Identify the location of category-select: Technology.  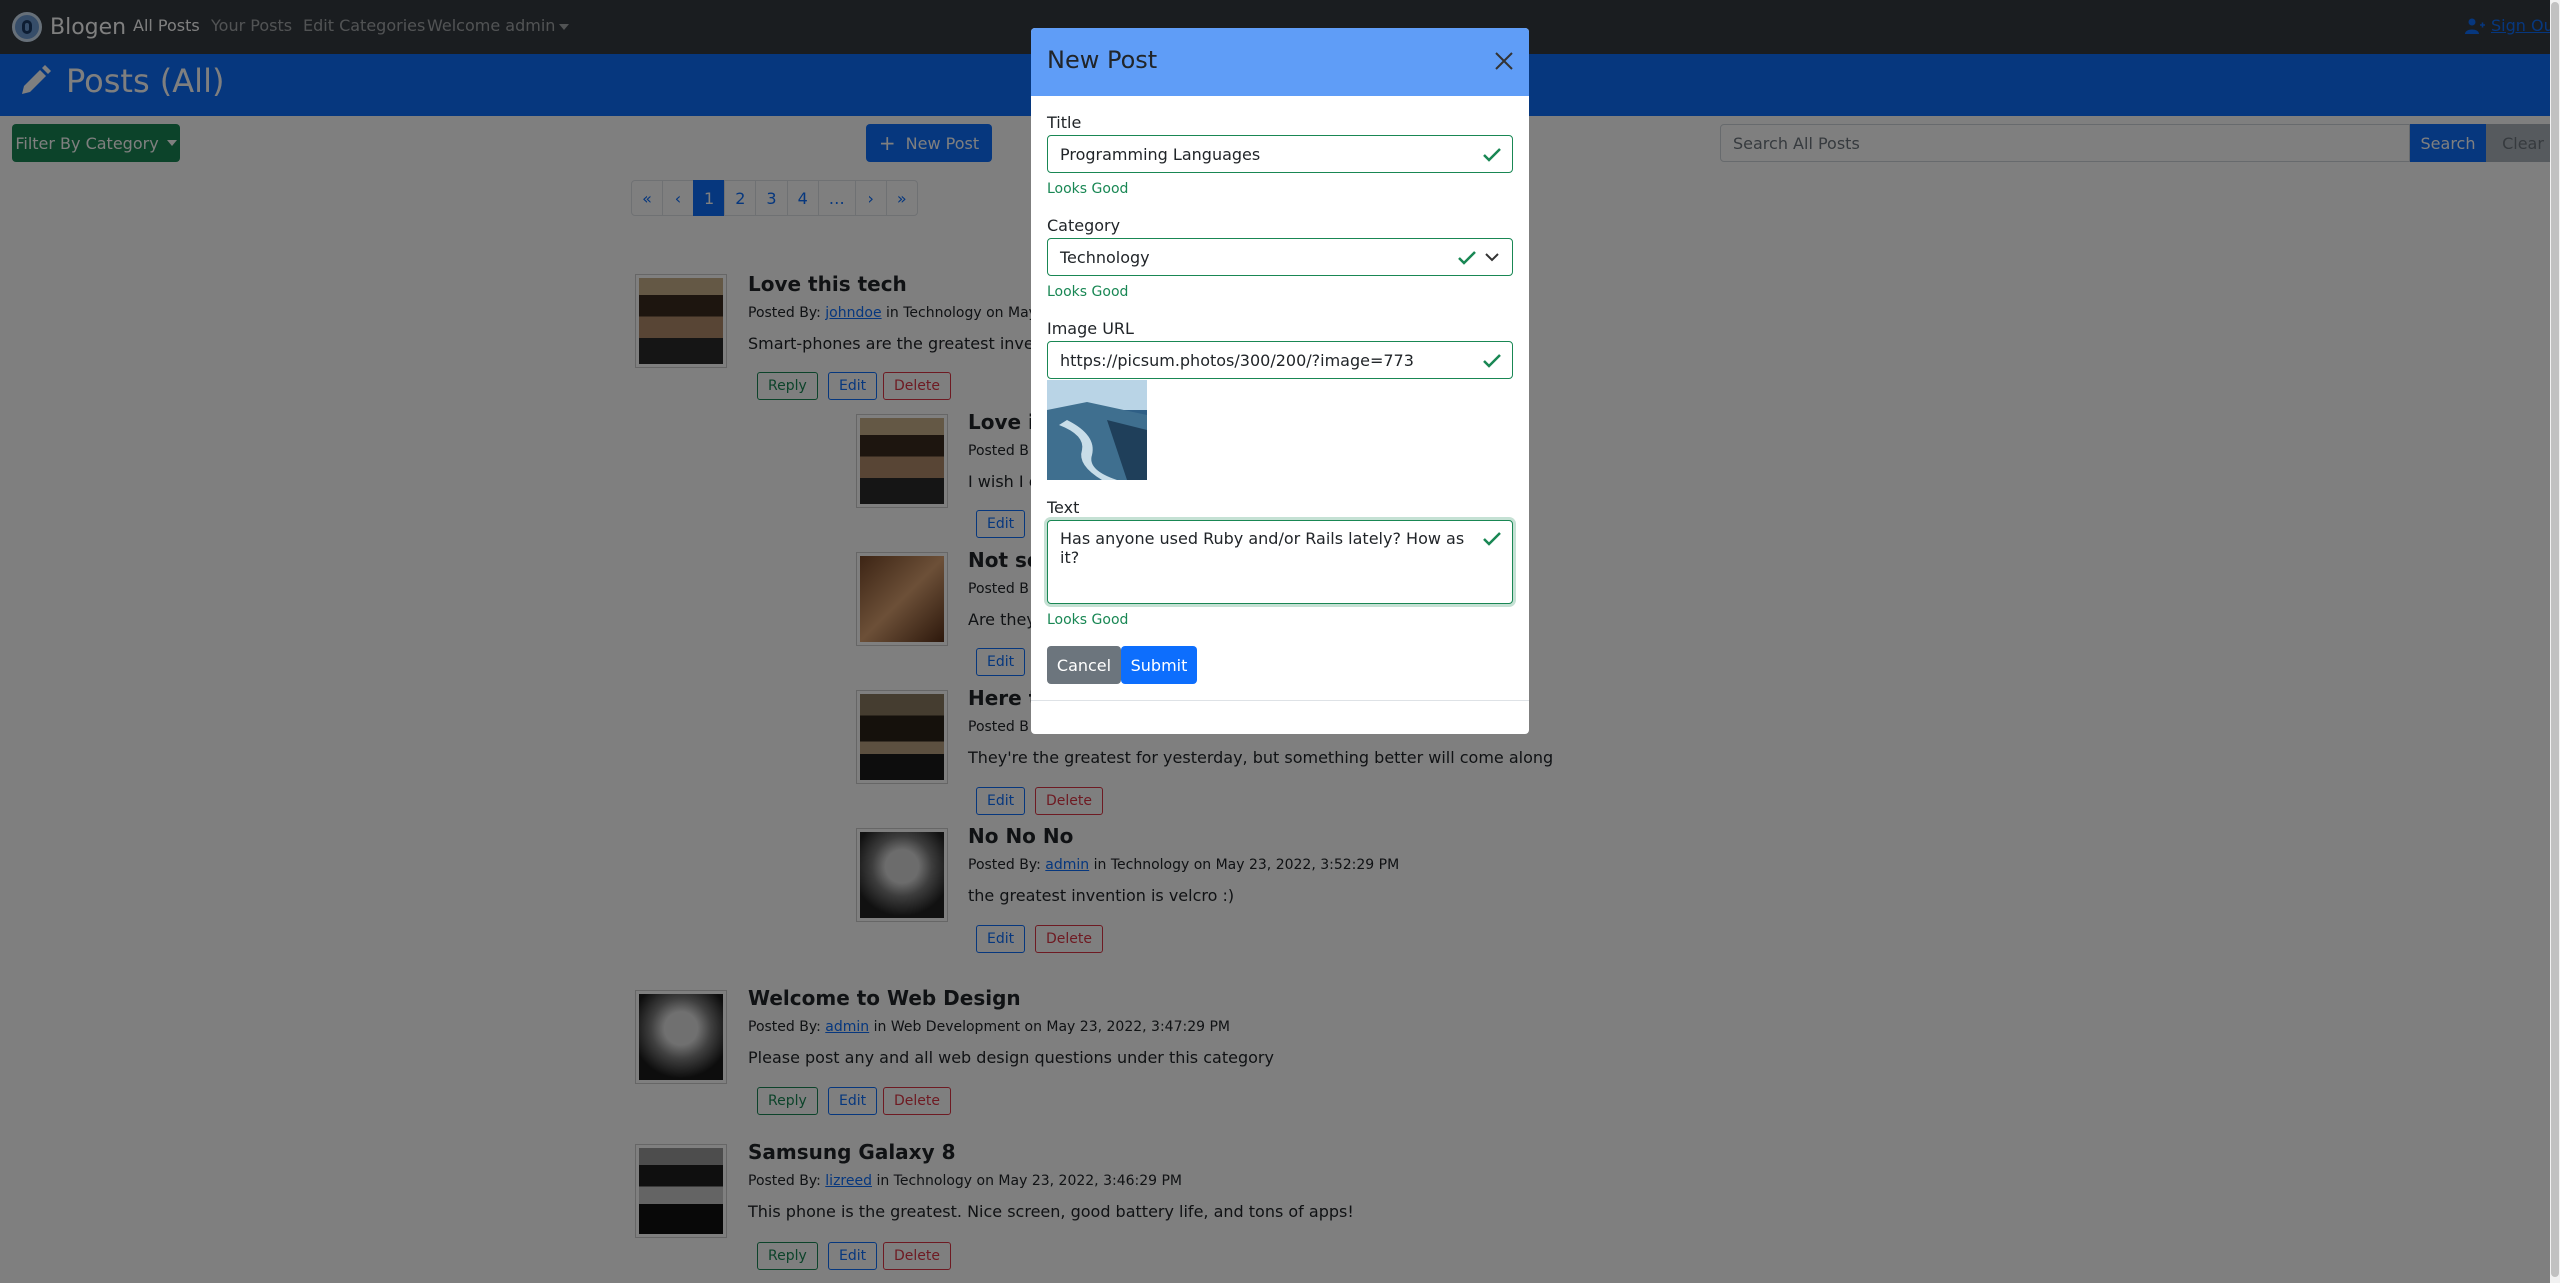
(1280, 257).